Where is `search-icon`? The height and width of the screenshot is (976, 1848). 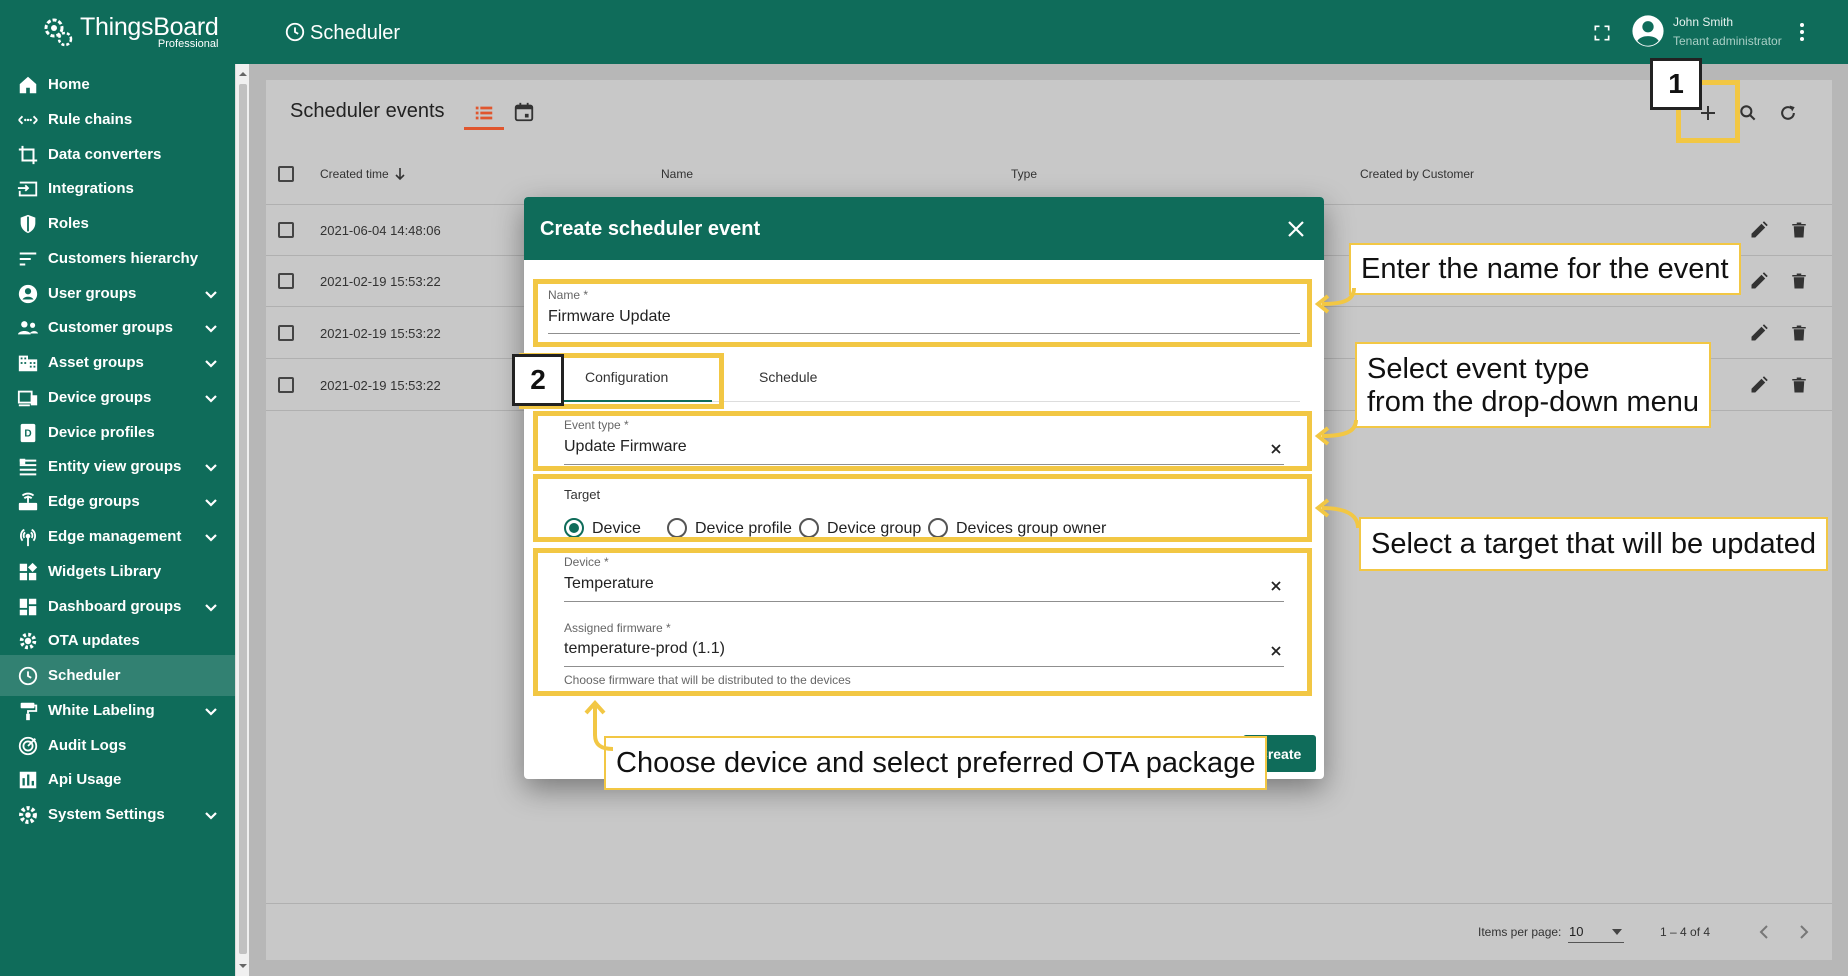 search-icon is located at coordinates (1748, 113).